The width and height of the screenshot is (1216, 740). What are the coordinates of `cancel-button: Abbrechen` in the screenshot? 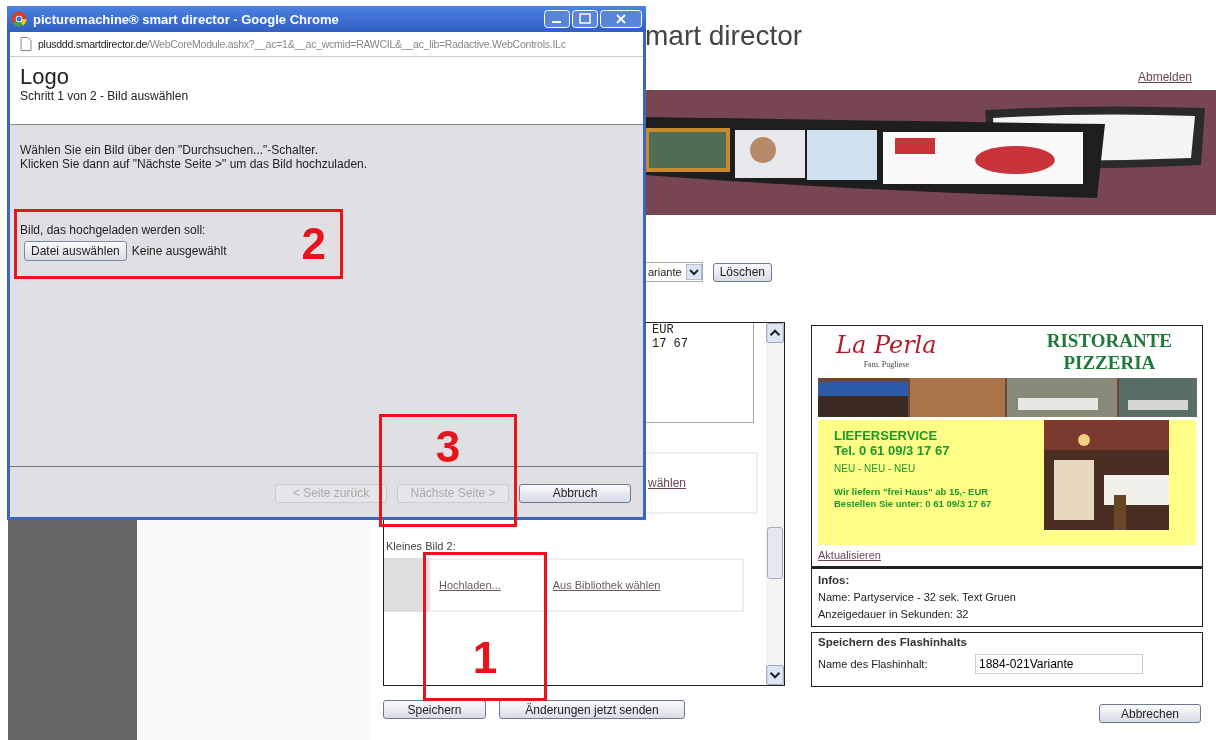 It's located at (1150, 713).